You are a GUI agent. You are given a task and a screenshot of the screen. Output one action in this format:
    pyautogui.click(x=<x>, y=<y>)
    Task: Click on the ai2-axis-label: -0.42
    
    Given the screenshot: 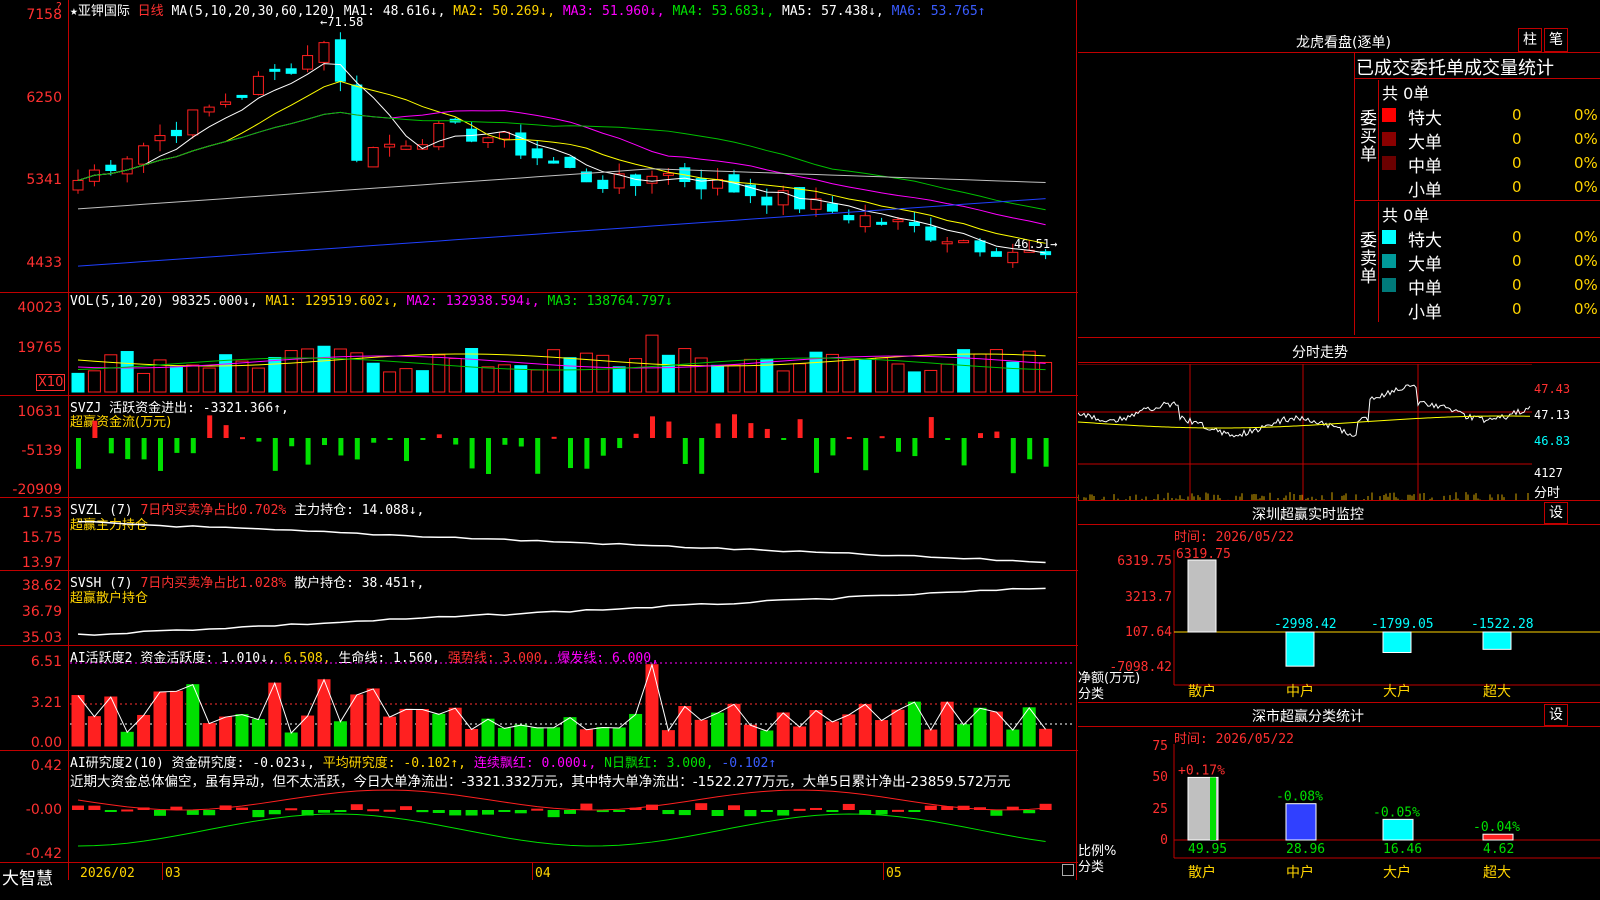 What is the action you would take?
    pyautogui.click(x=43, y=854)
    